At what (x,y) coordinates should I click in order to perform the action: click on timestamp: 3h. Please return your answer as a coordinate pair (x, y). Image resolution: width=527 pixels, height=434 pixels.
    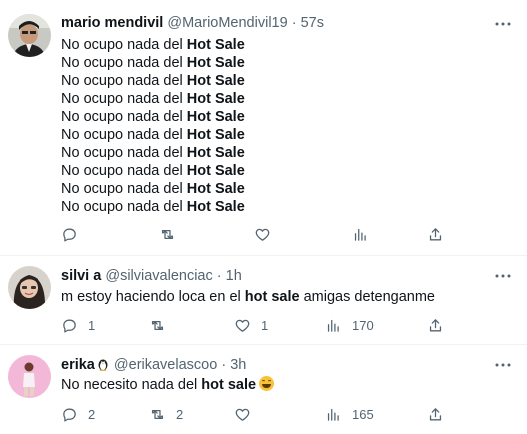
    Looking at the image, I should click on (238, 365).